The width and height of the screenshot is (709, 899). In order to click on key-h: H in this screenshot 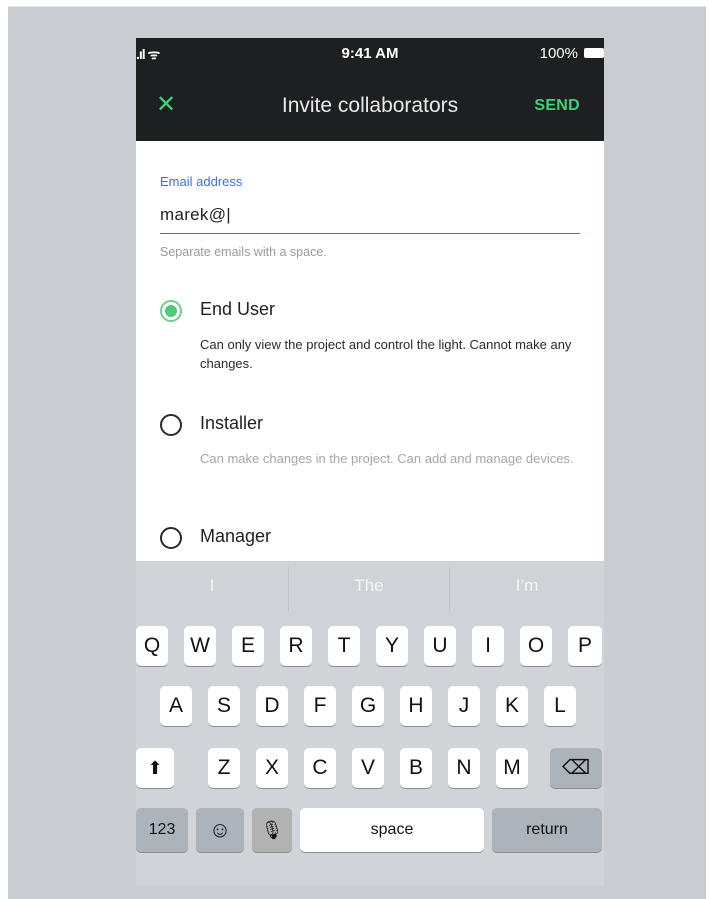, I will do `click(416, 706)`.